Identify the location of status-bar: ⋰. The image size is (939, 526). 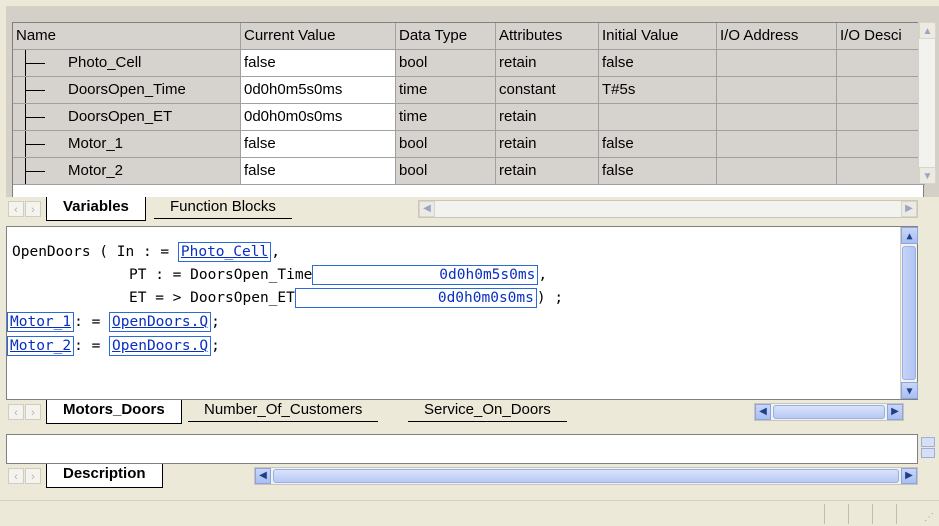
(469, 513).